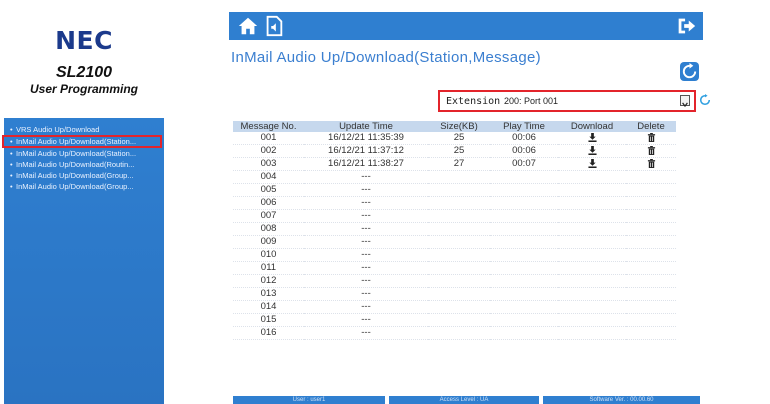 The height and width of the screenshot is (404, 770). I want to click on top-bar, so click(466, 26).